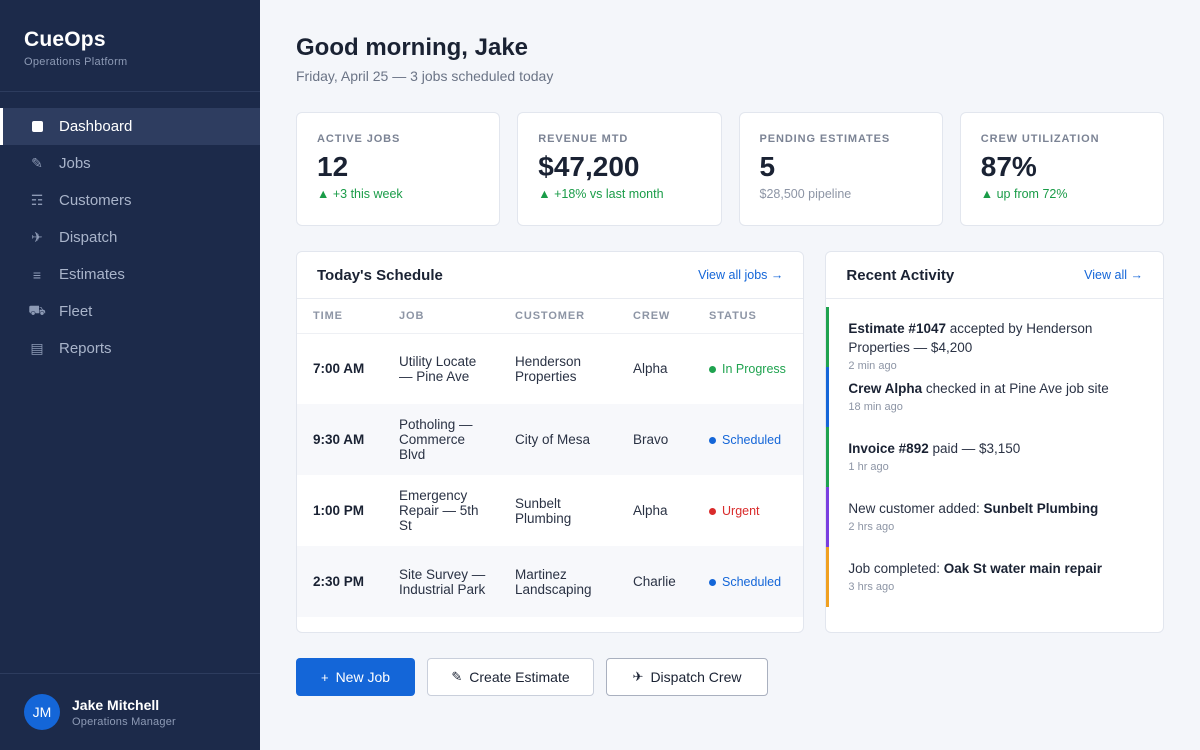 The height and width of the screenshot is (750, 1200). What do you see at coordinates (601, 194) in the screenshot?
I see `stat-delta: ▲ +18% vs last month` at bounding box center [601, 194].